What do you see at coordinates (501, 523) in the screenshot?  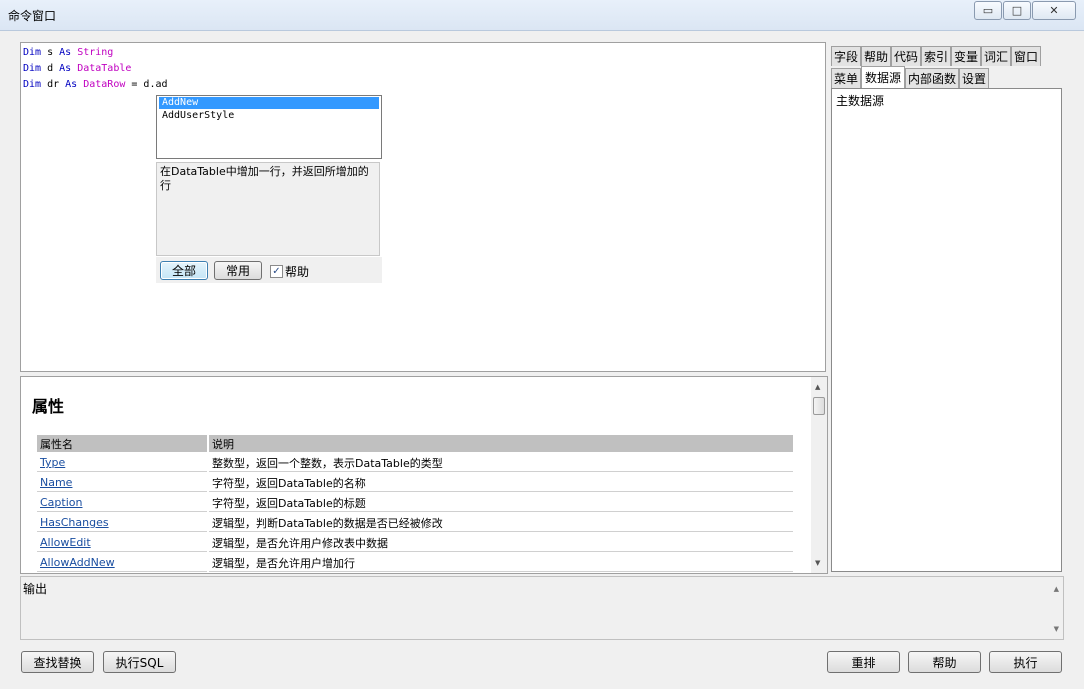 I see `property-desc: 逻辑型，判断DataTable的数据是否已经被修改` at bounding box center [501, 523].